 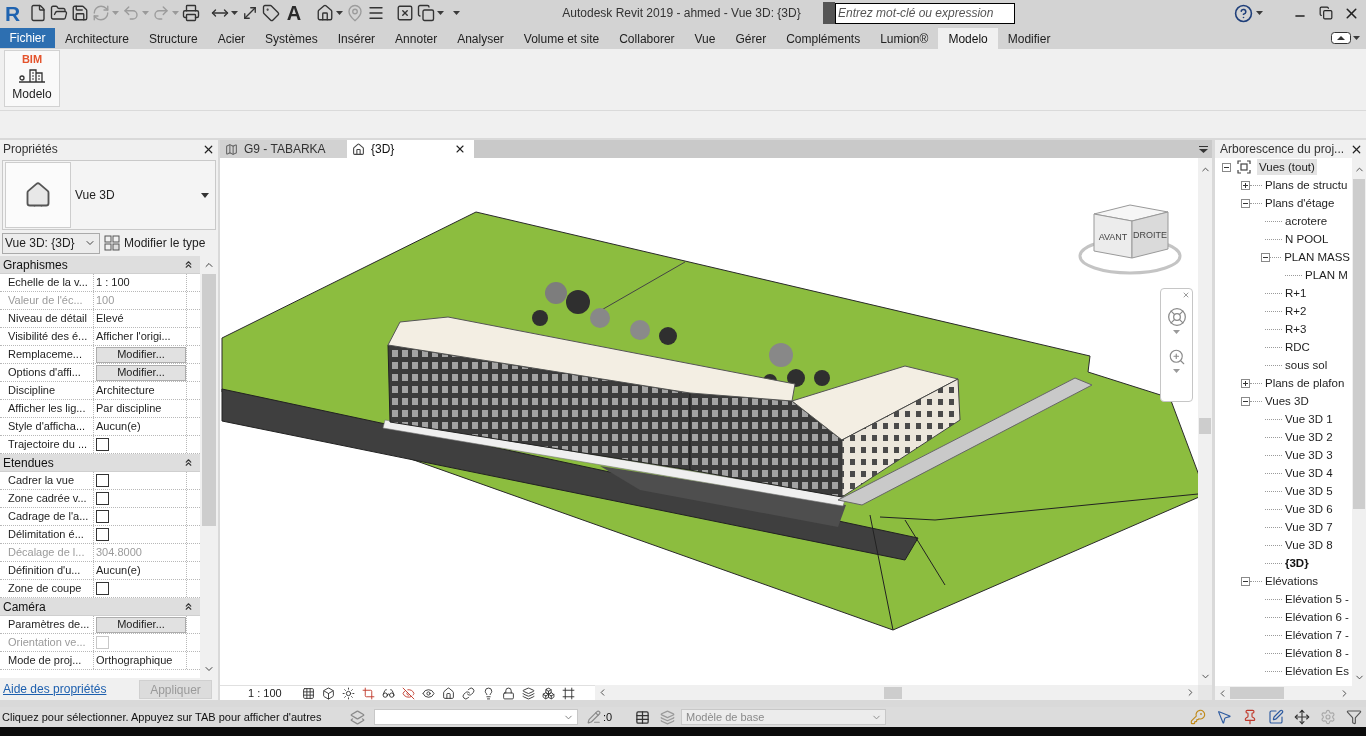 What do you see at coordinates (32, 78) in the screenshot?
I see `modelo-tool-button: BIM Modelo` at bounding box center [32, 78].